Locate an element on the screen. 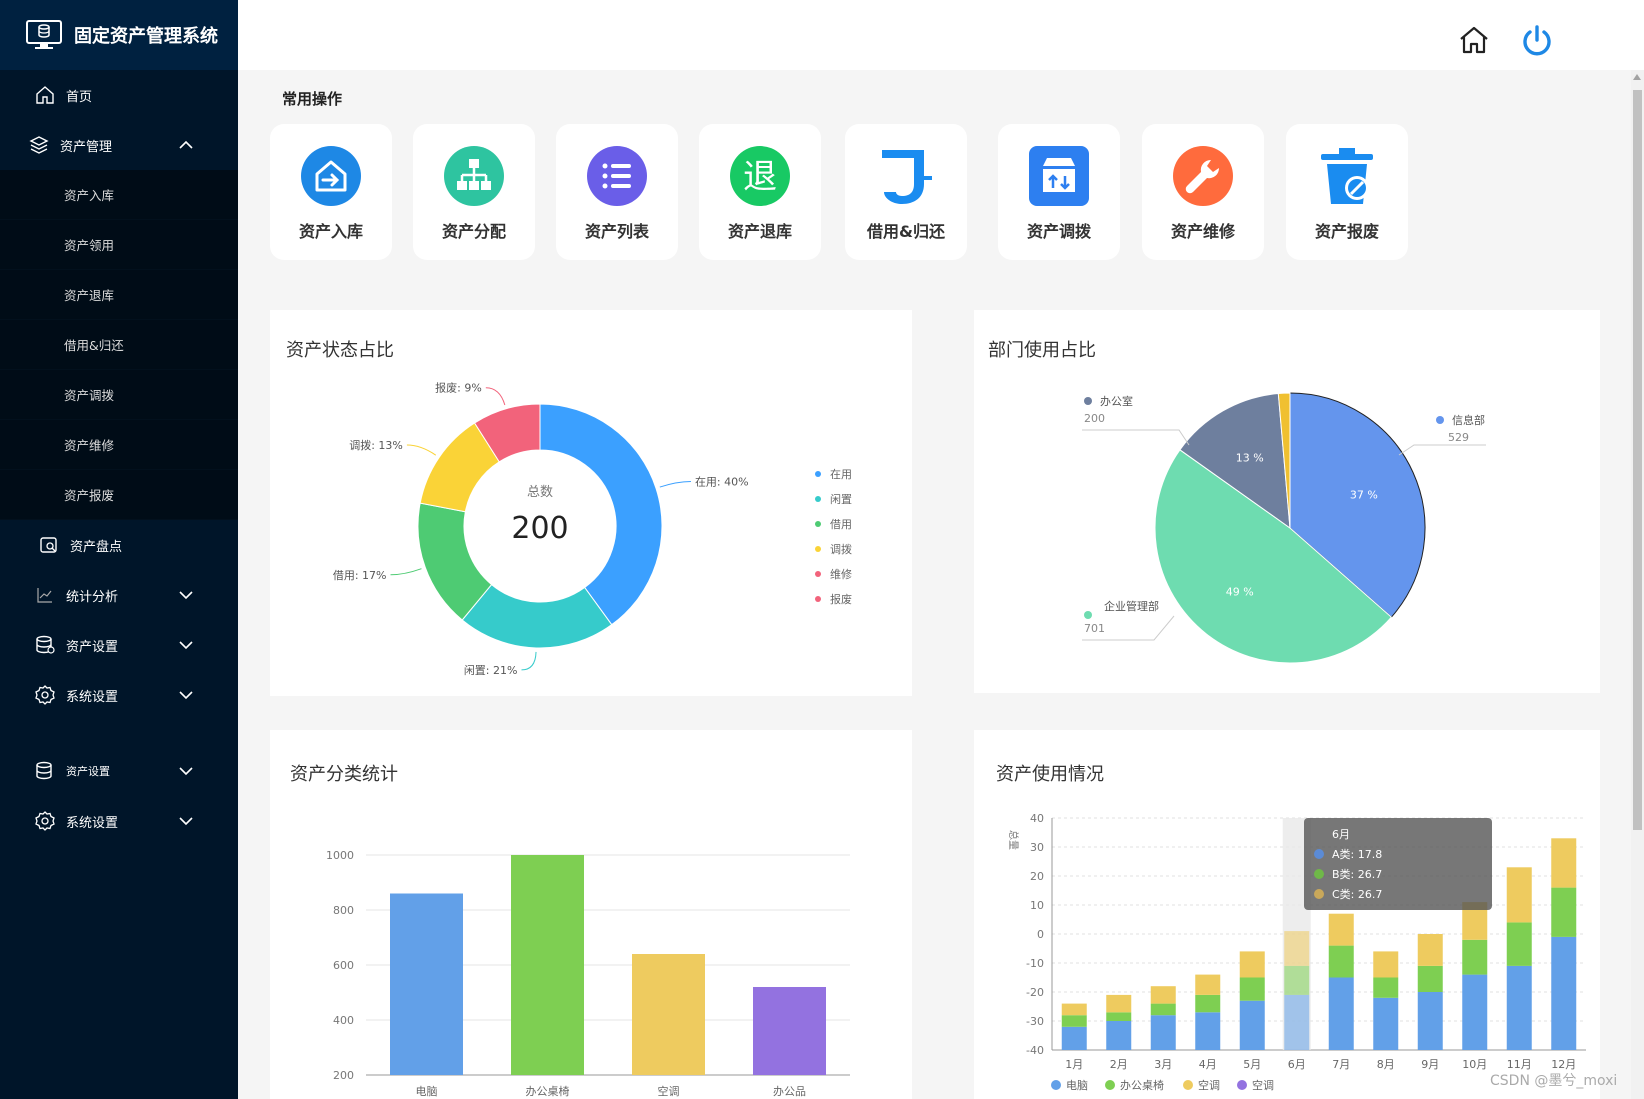  bar-segment-A-6月 is located at coordinates (1297, 1022).